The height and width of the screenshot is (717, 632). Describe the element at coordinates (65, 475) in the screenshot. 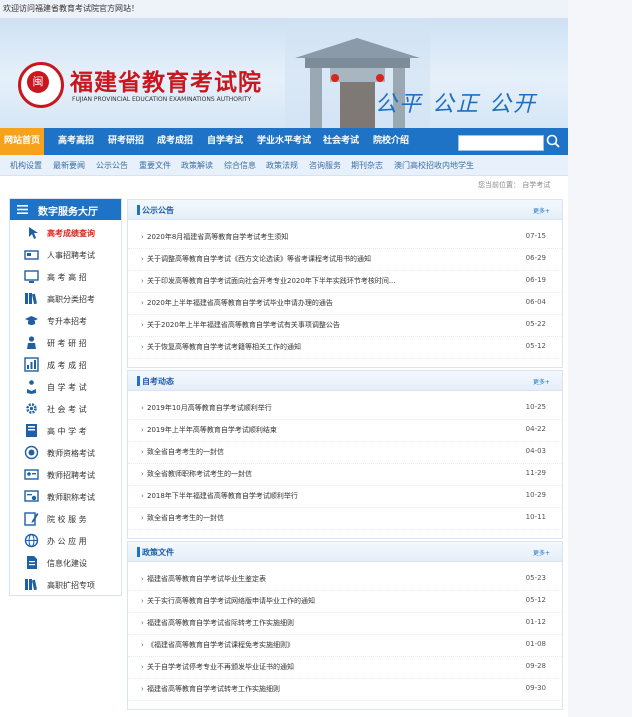

I see `sidebar-item: 教师招聘考试` at that location.